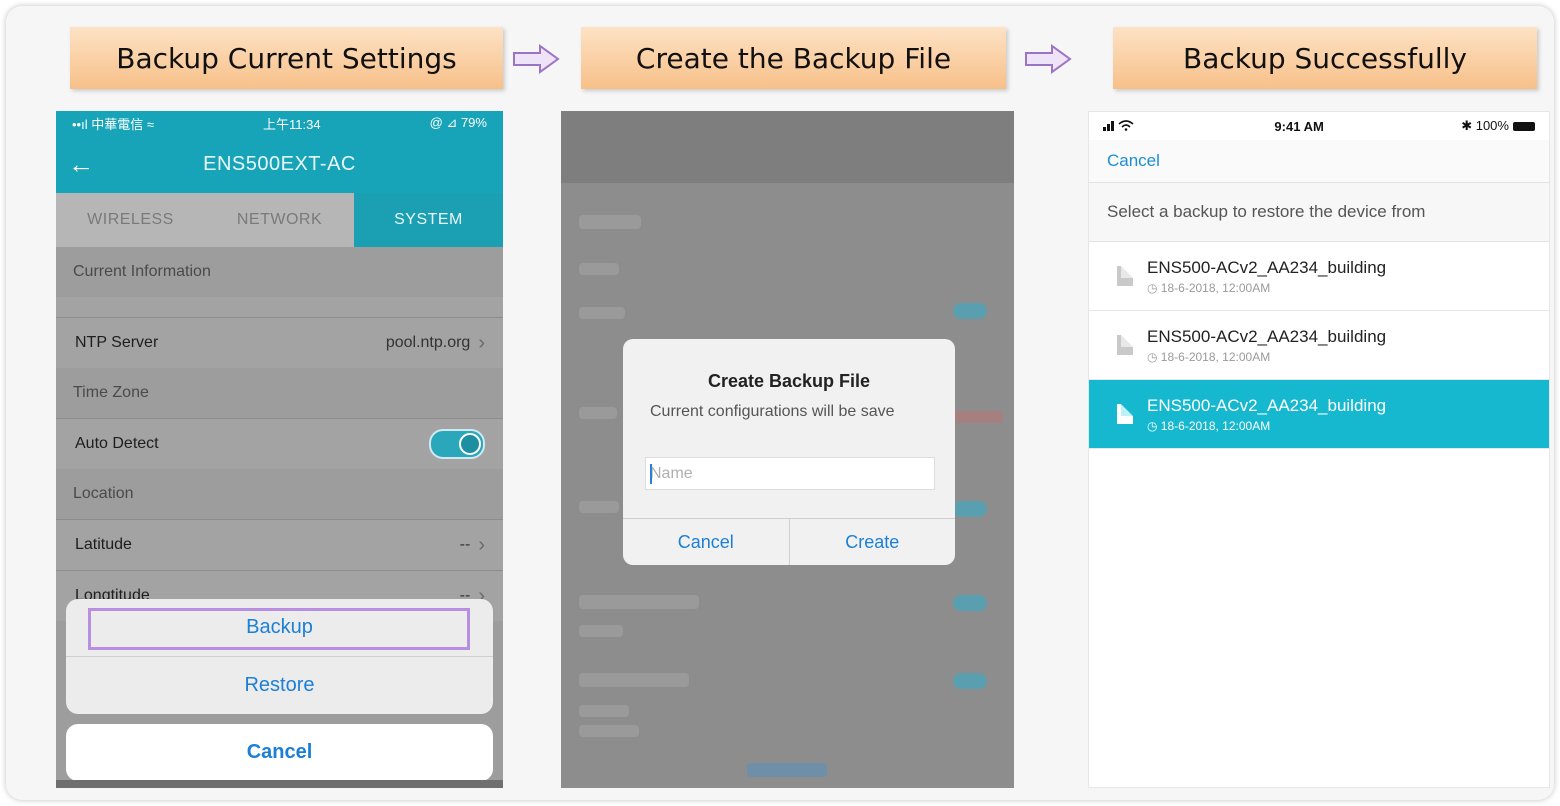 This screenshot has height=806, width=1560. Describe the element at coordinates (279, 307) in the screenshot. I see `partial-row` at that location.